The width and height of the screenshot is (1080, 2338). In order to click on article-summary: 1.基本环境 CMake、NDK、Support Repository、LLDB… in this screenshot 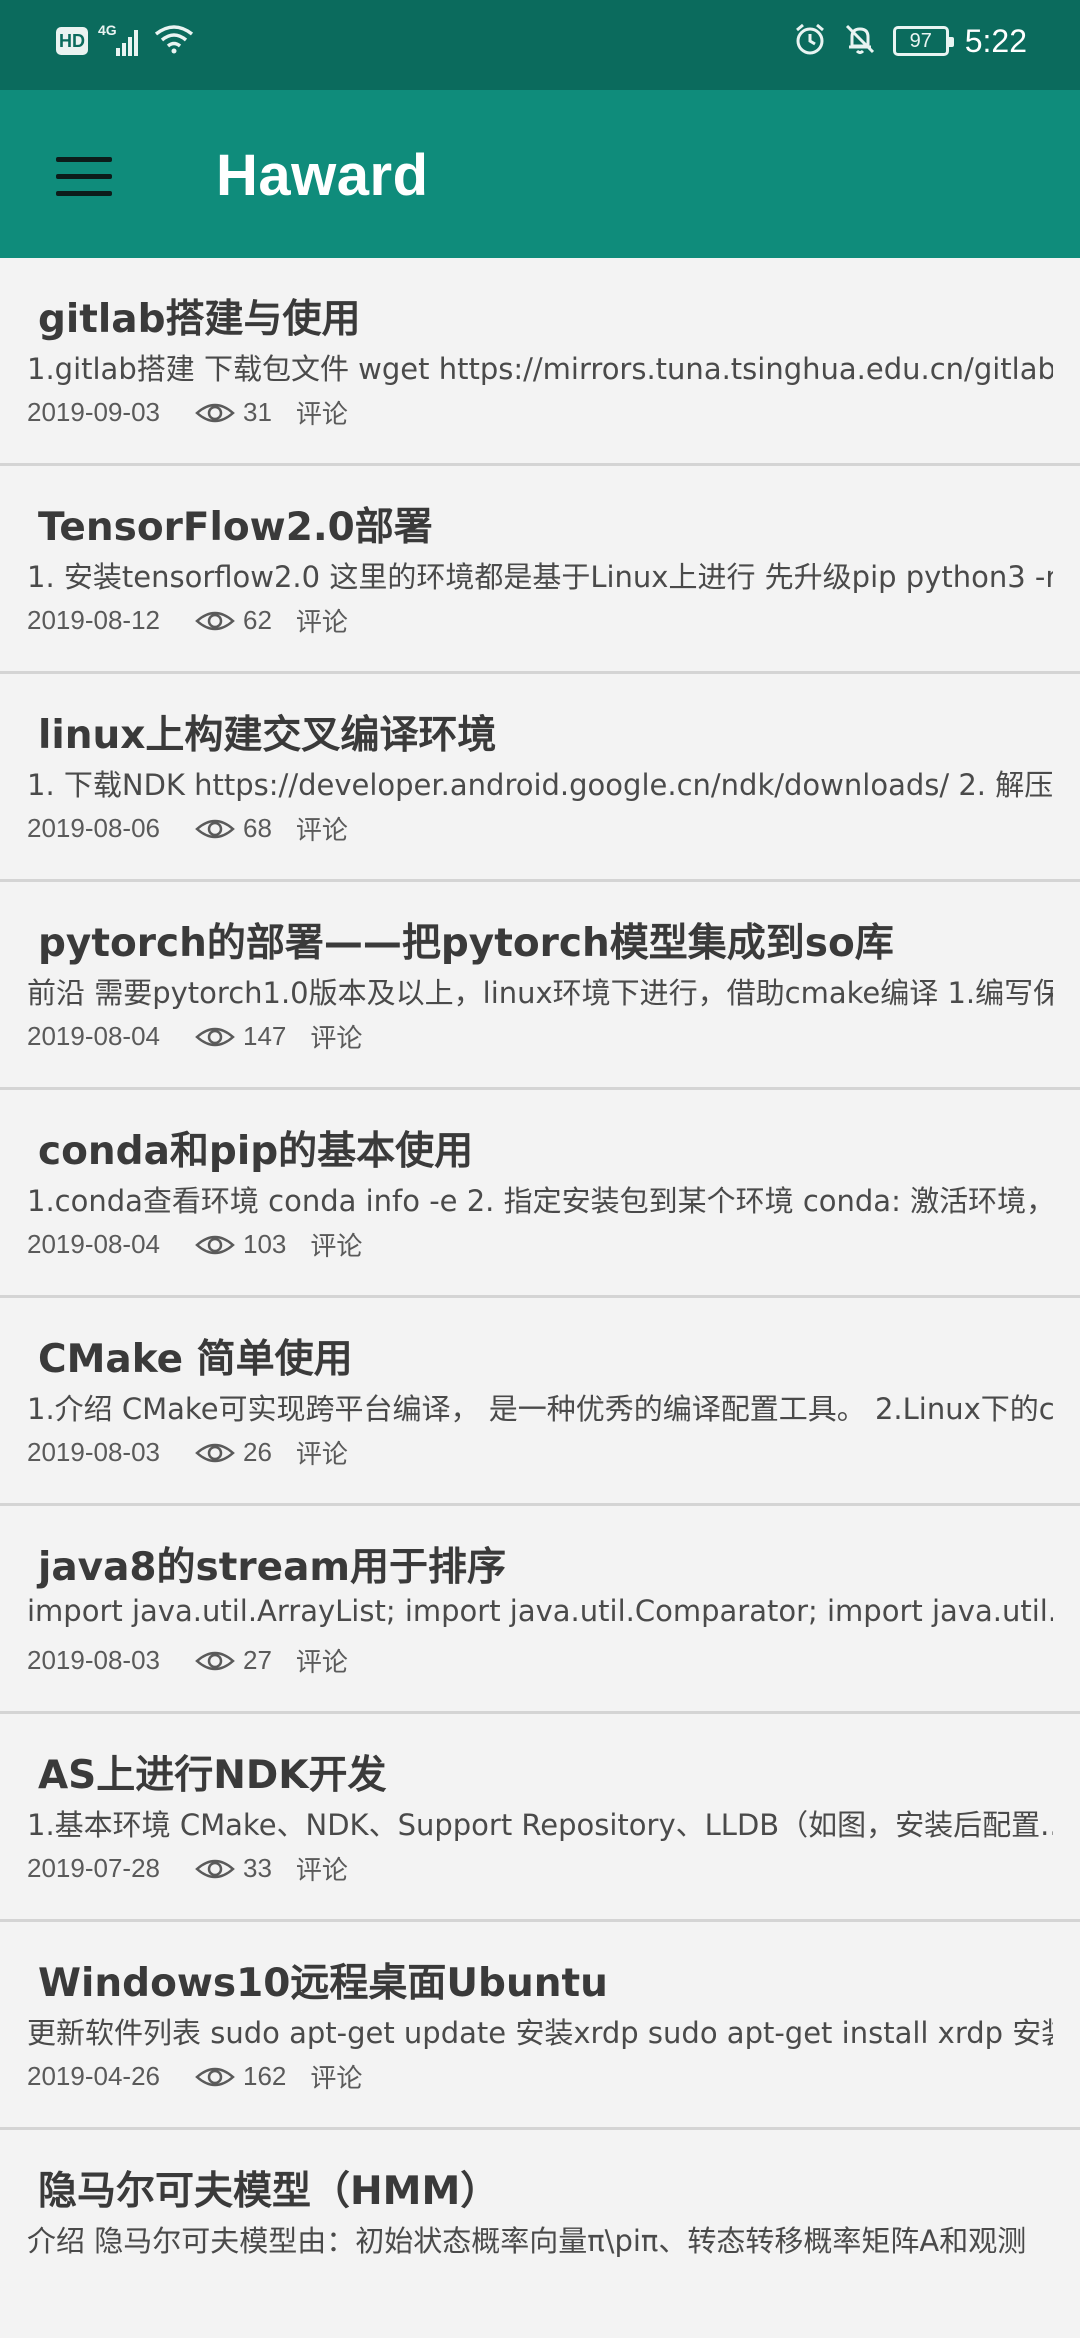, I will do `click(540, 1825)`.